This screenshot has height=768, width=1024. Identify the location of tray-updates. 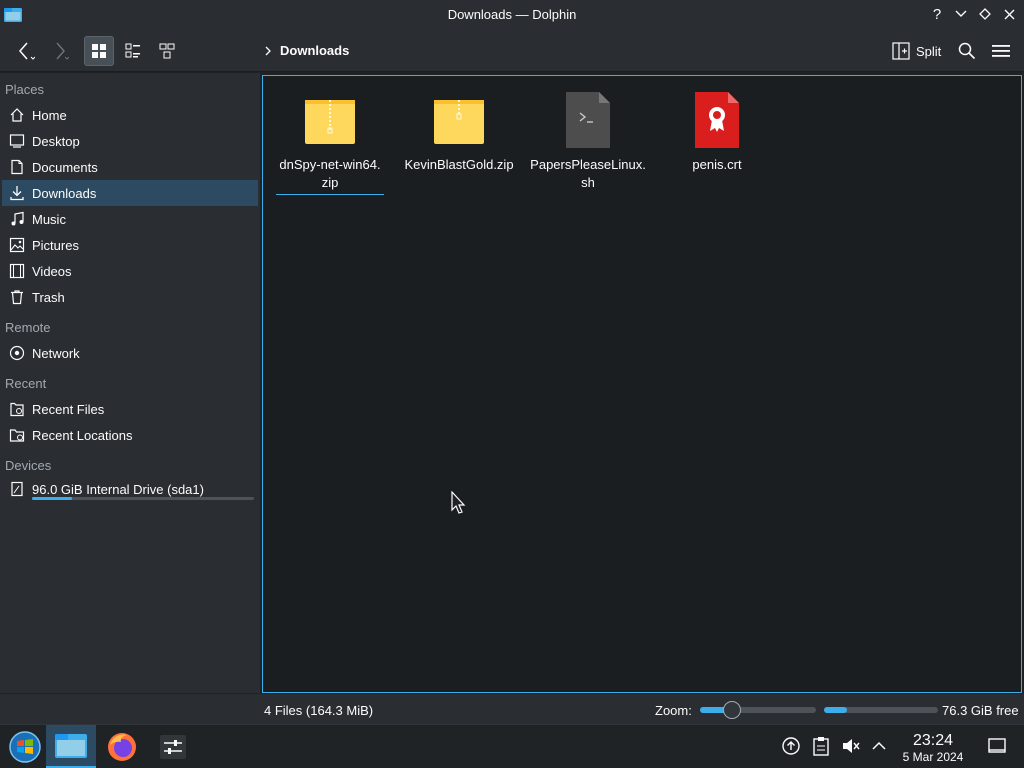
(791, 746).